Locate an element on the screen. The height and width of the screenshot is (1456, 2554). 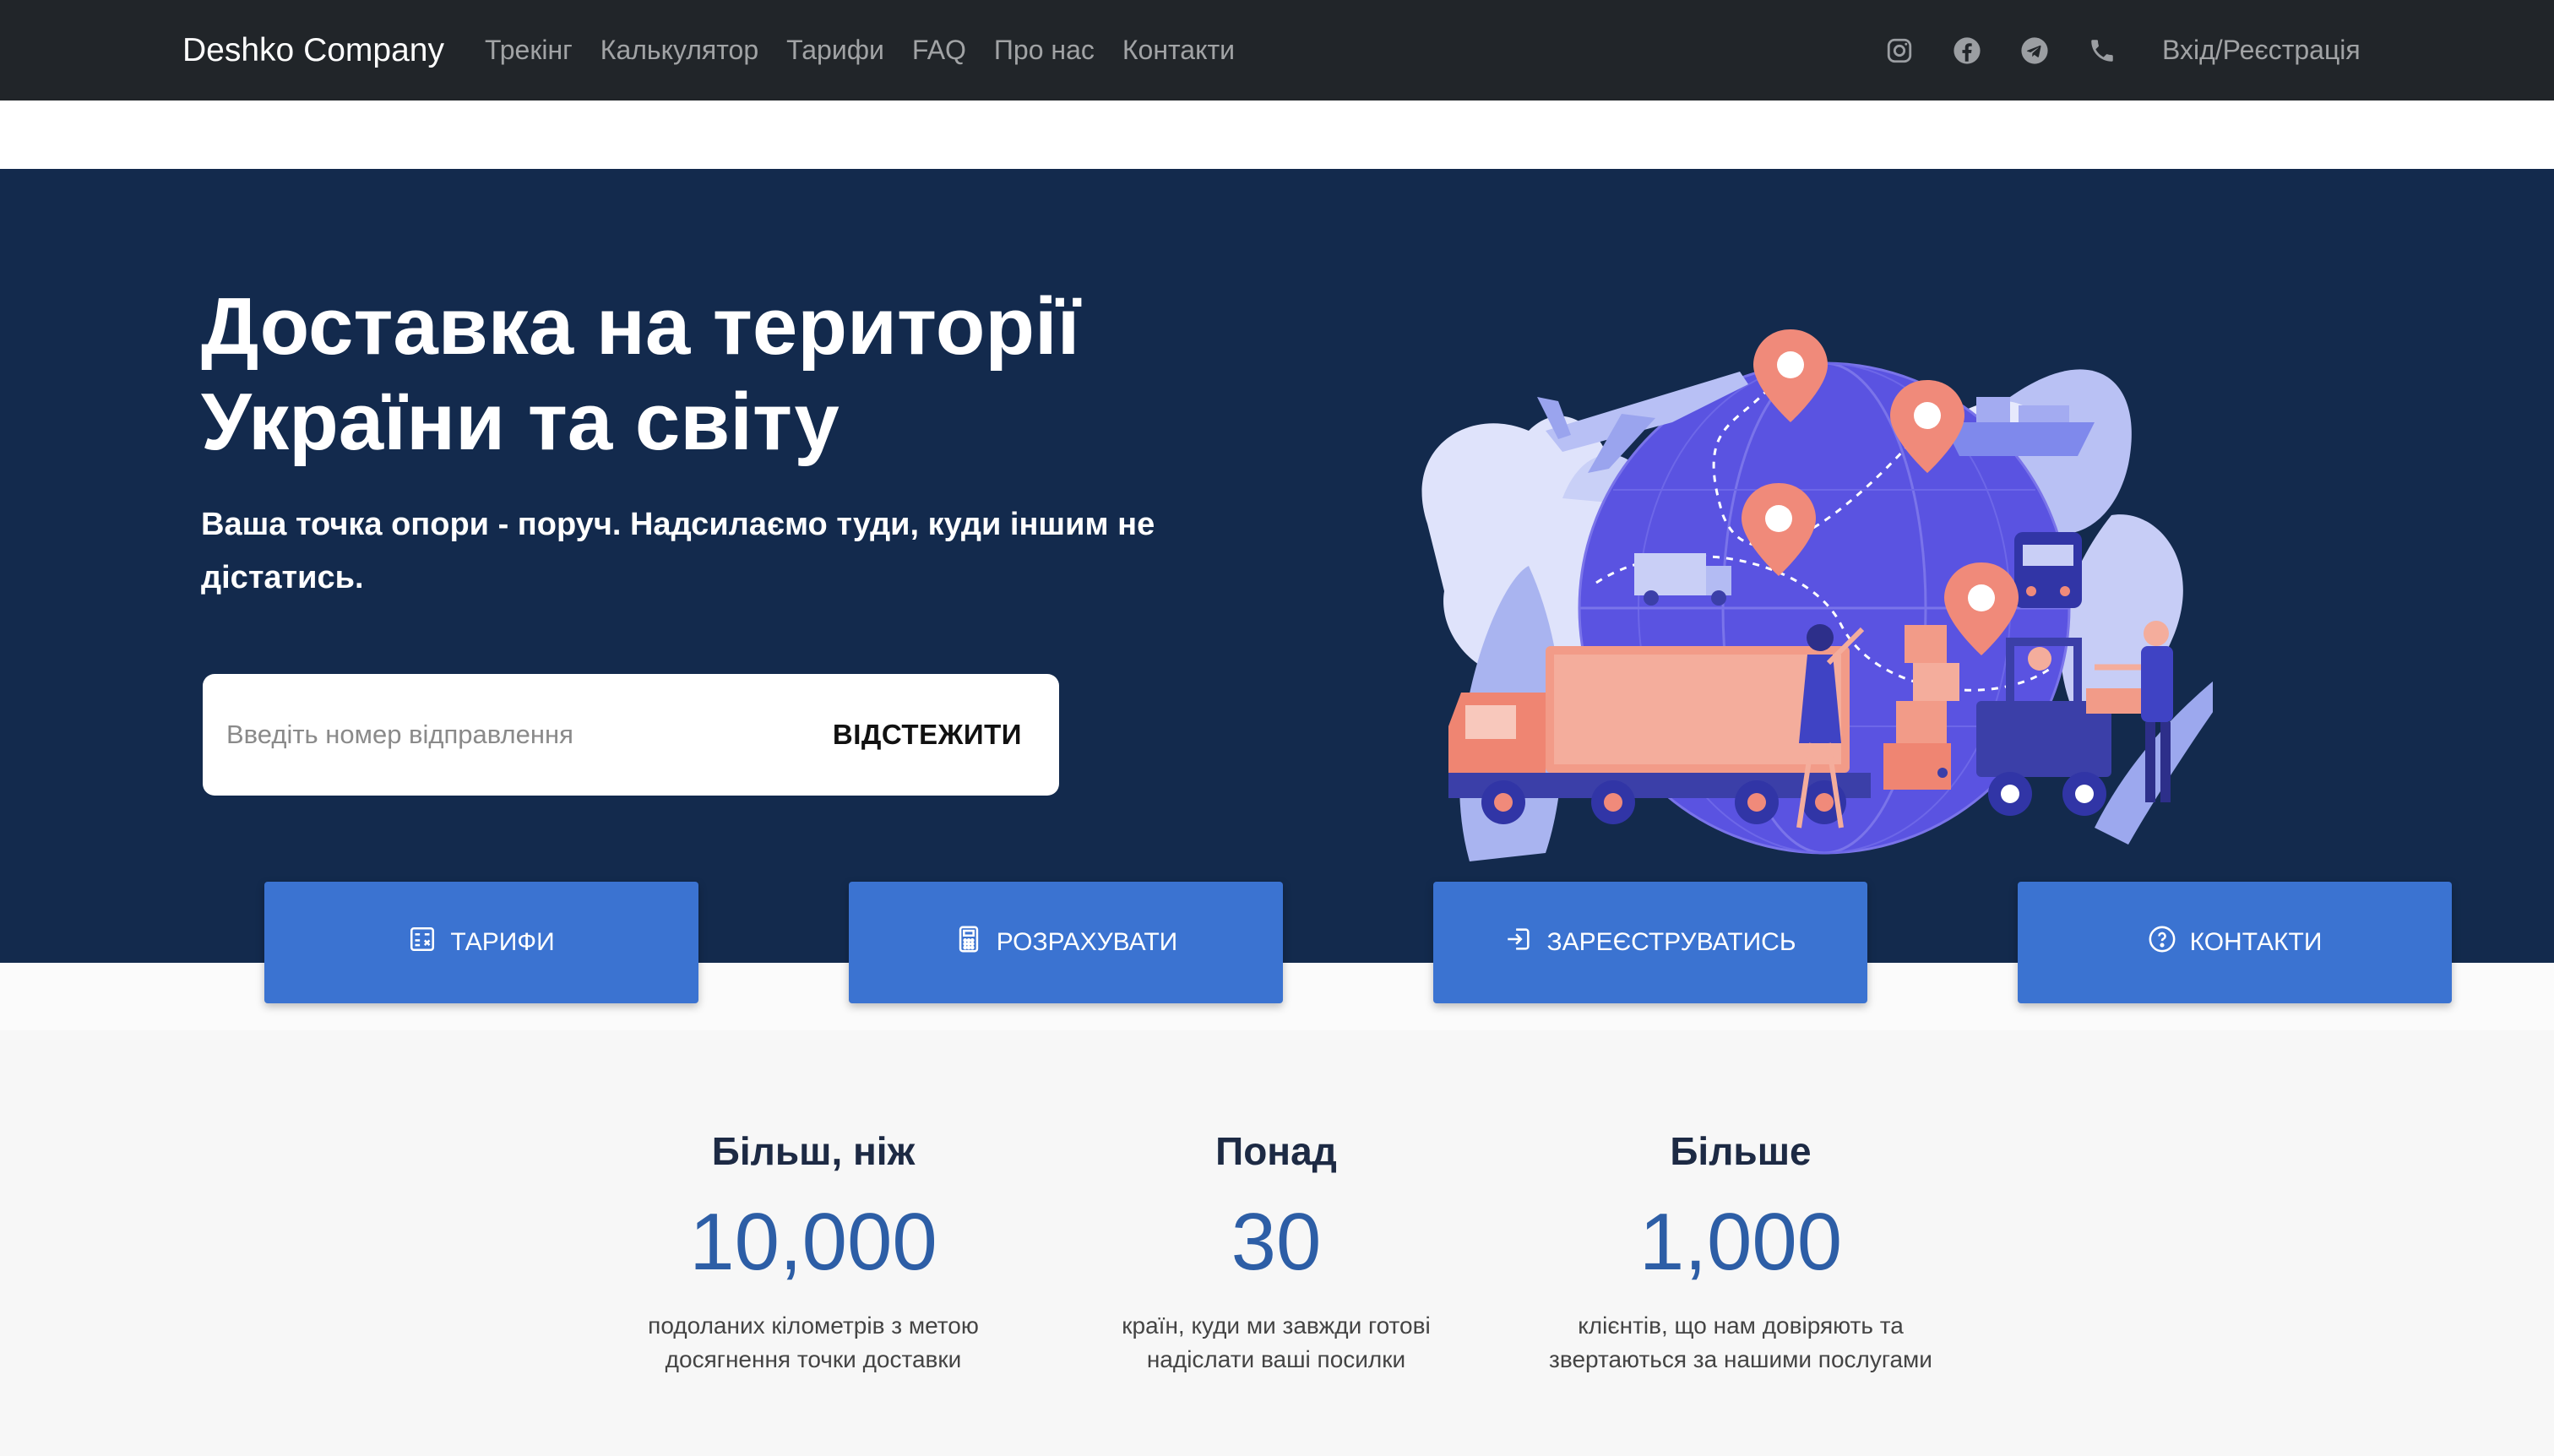
tariffs-icon is located at coordinates (422, 942).